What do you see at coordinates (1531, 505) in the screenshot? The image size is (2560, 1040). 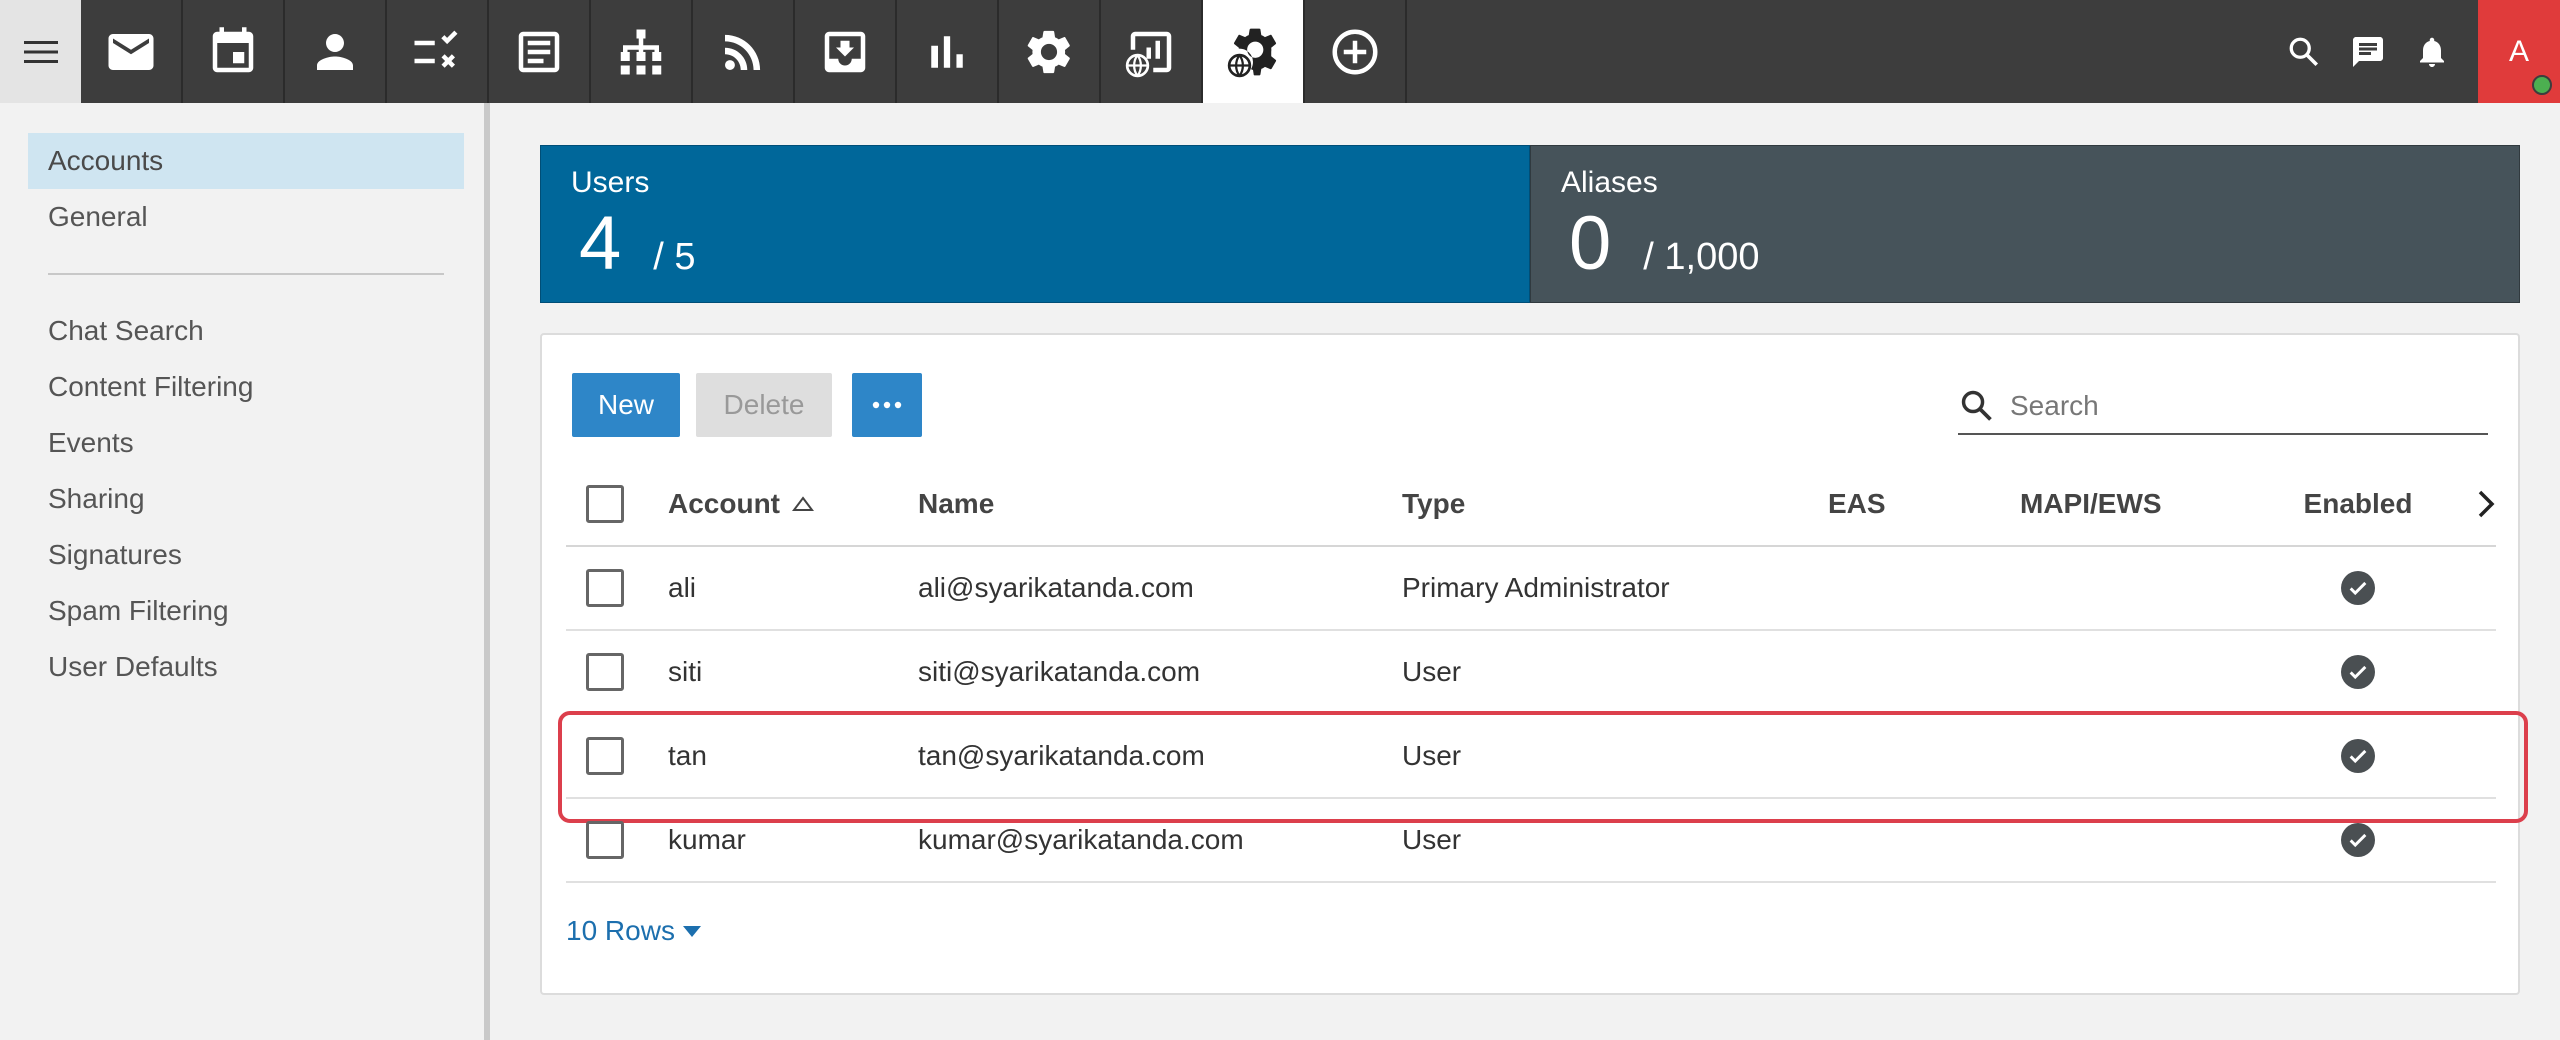 I see `table-header: Account Name Type EAS MAPI/EWS Enabled` at bounding box center [1531, 505].